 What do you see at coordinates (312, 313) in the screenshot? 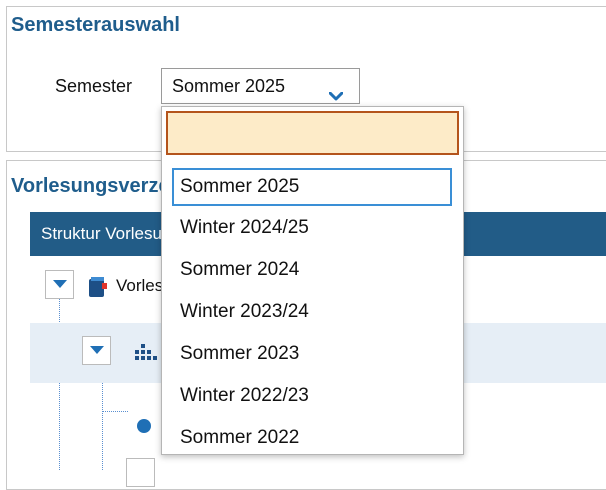
I see `dropdown-option: Winter 2023/24` at bounding box center [312, 313].